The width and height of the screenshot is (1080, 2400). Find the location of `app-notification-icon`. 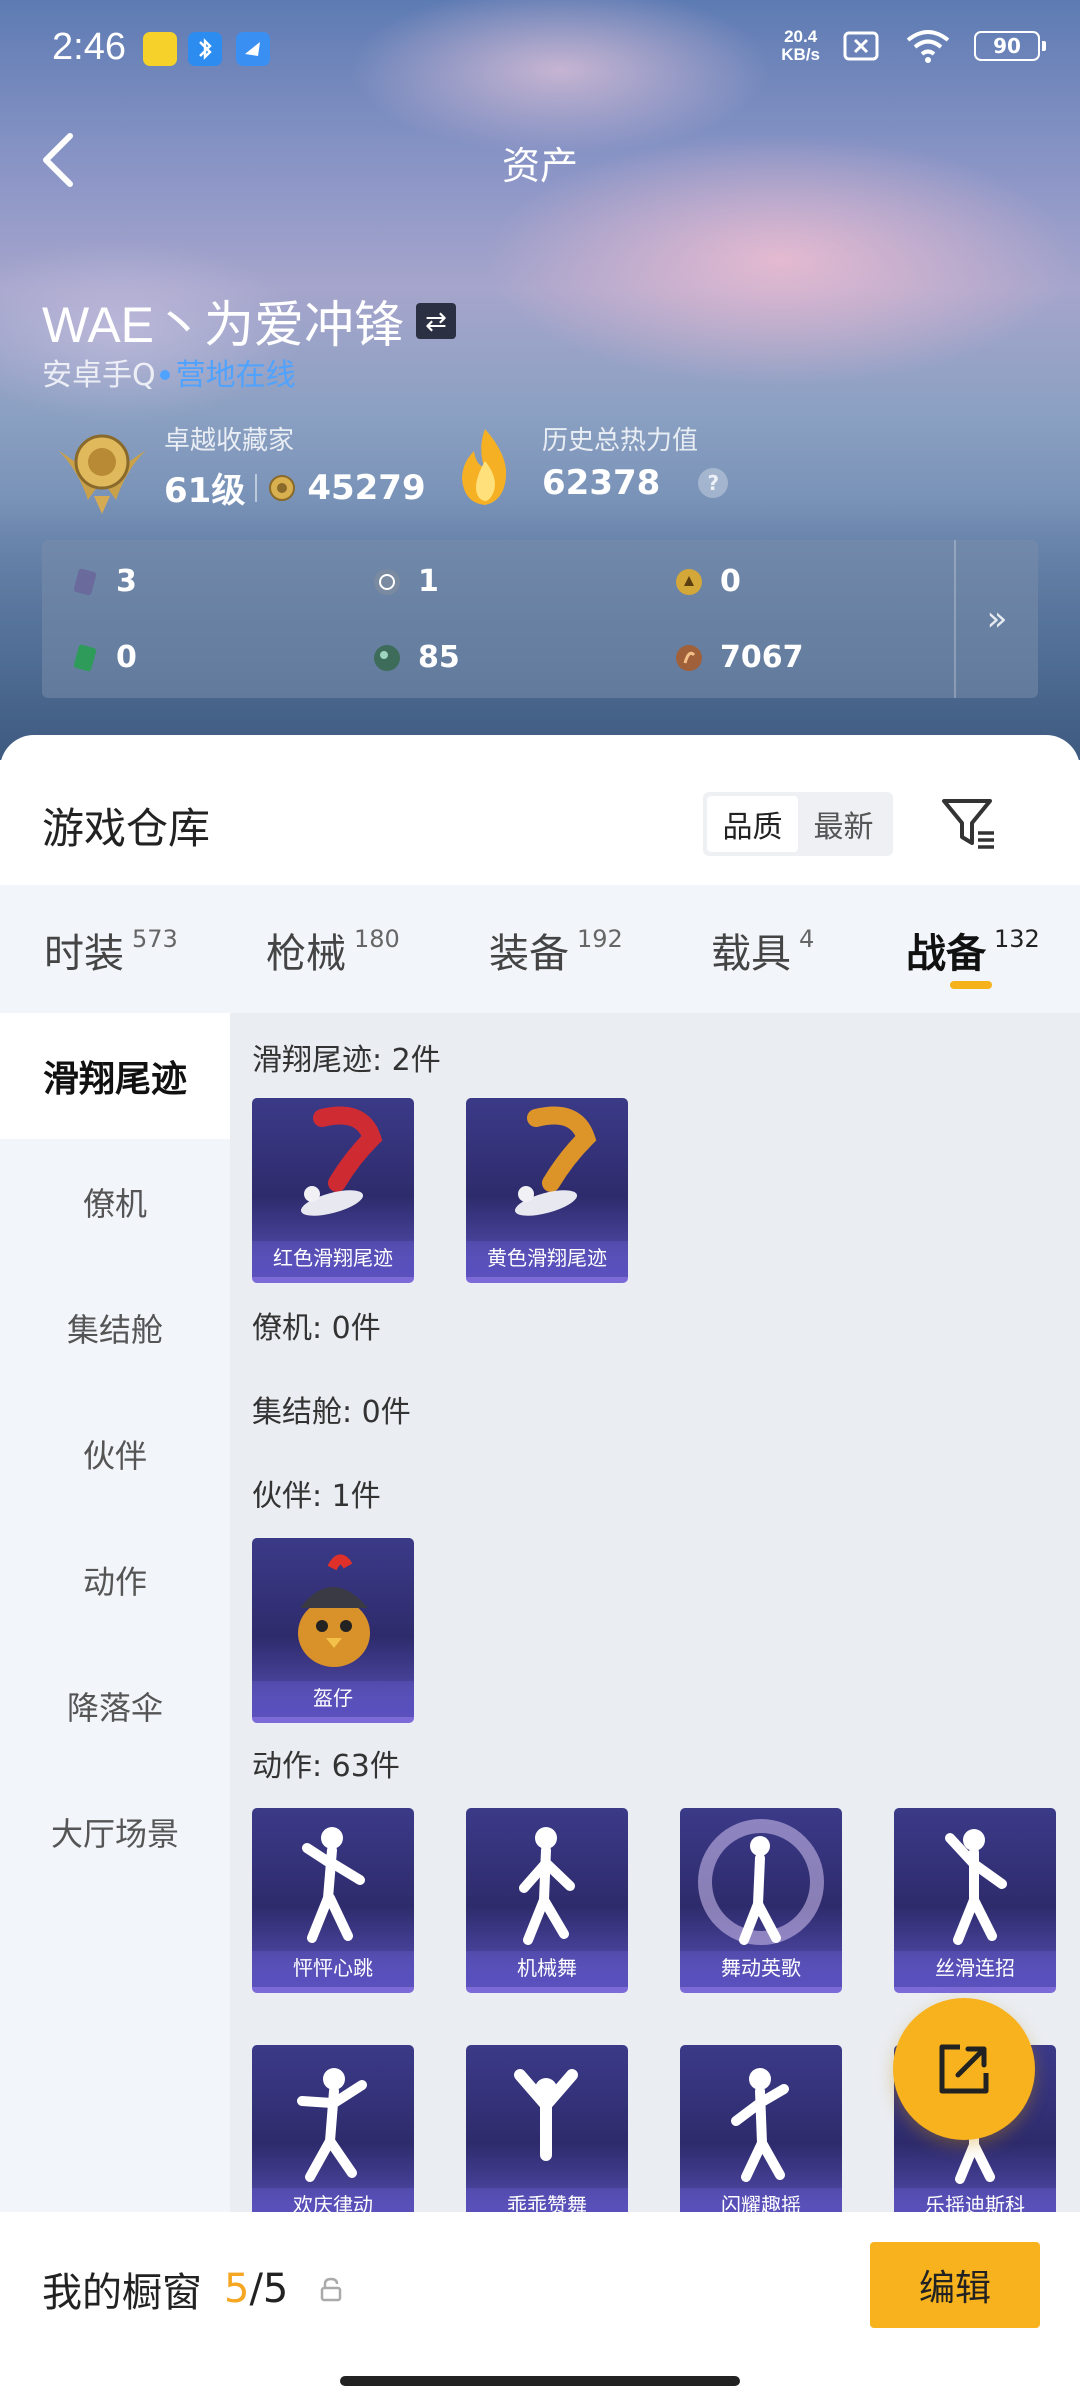

app-notification-icon is located at coordinates (160, 49).